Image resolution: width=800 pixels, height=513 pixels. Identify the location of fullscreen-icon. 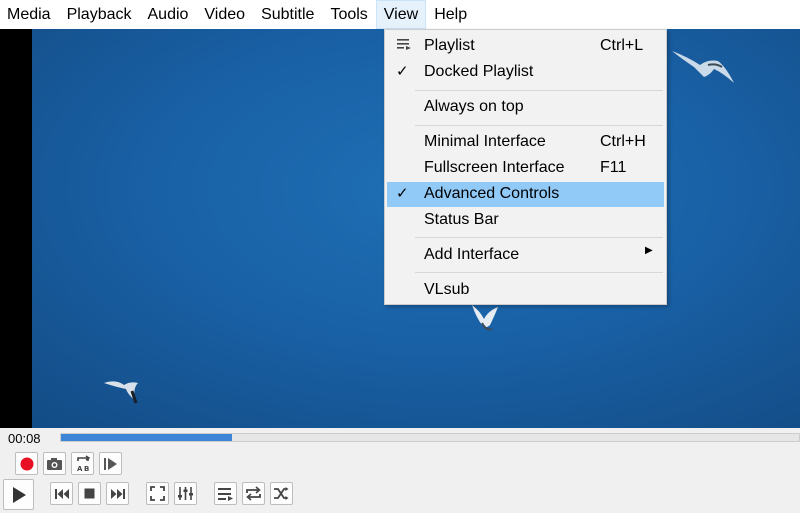
(157, 493).